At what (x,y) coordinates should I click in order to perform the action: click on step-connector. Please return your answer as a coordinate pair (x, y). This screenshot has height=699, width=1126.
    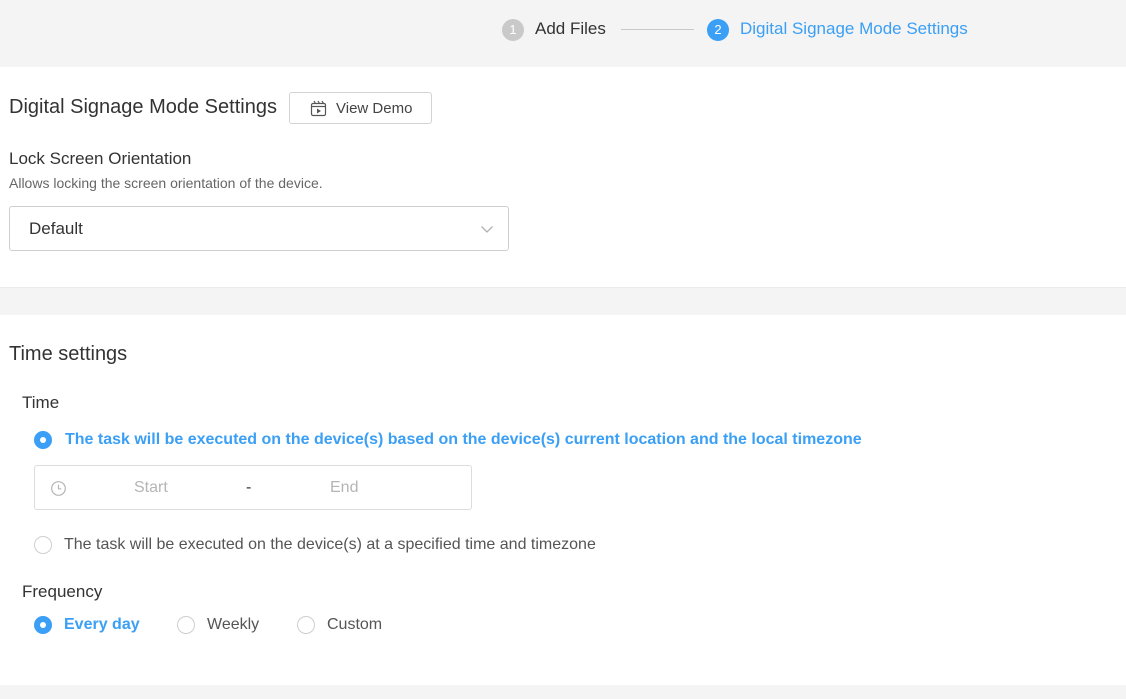
    Looking at the image, I should click on (657, 29).